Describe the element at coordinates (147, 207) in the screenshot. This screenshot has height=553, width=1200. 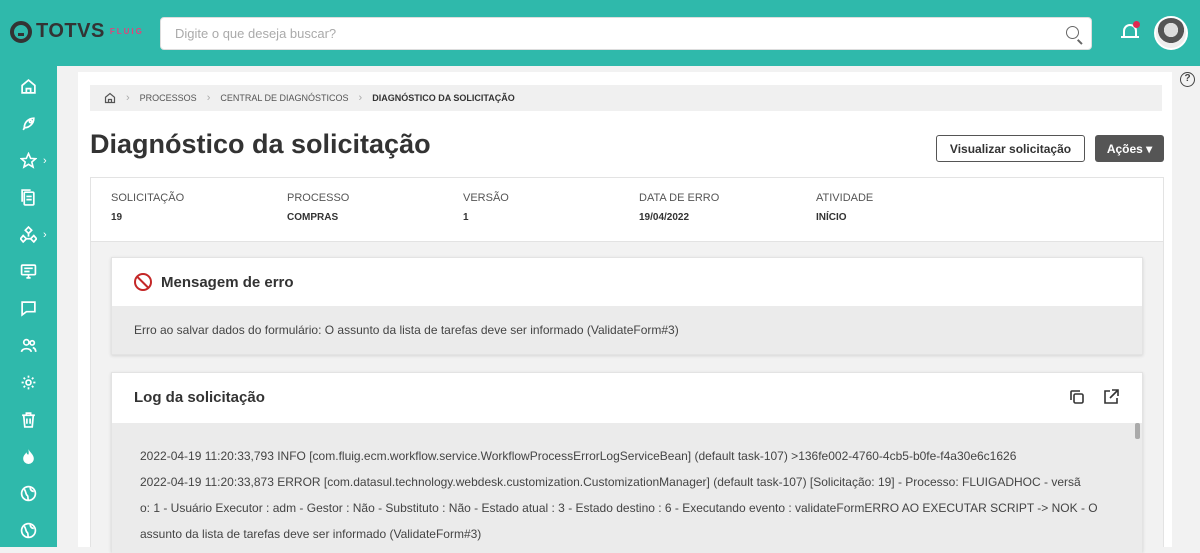
I see `info-solicitacao: SOLICITAÇÃO 19` at that location.